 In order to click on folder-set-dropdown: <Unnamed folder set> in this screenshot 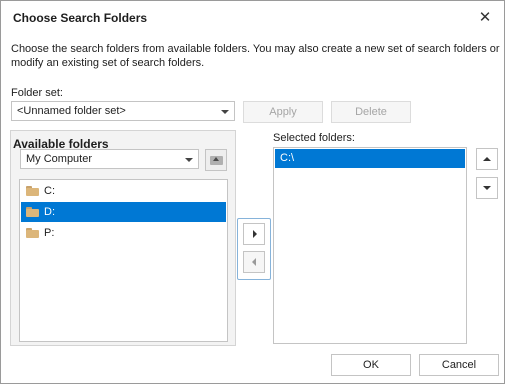, I will do `click(123, 111)`.